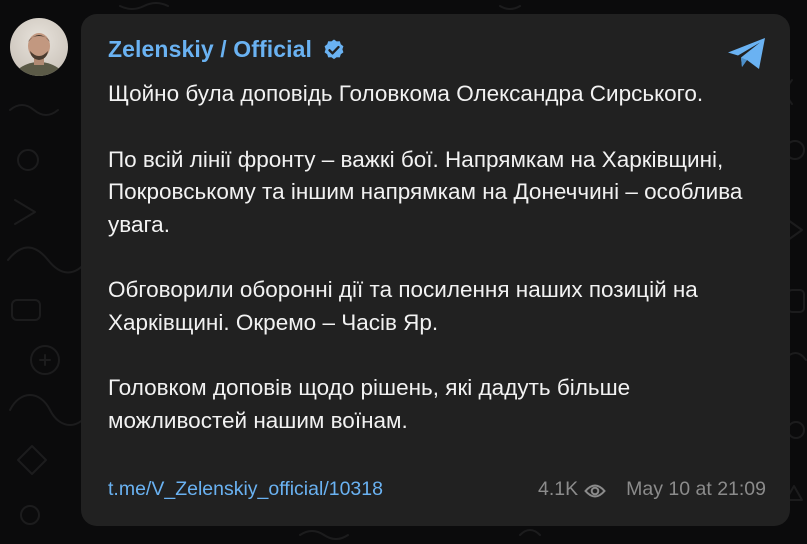 The height and width of the screenshot is (544, 807). I want to click on post-link: t.me/V_Zelenskiy_official/10318, so click(245, 489).